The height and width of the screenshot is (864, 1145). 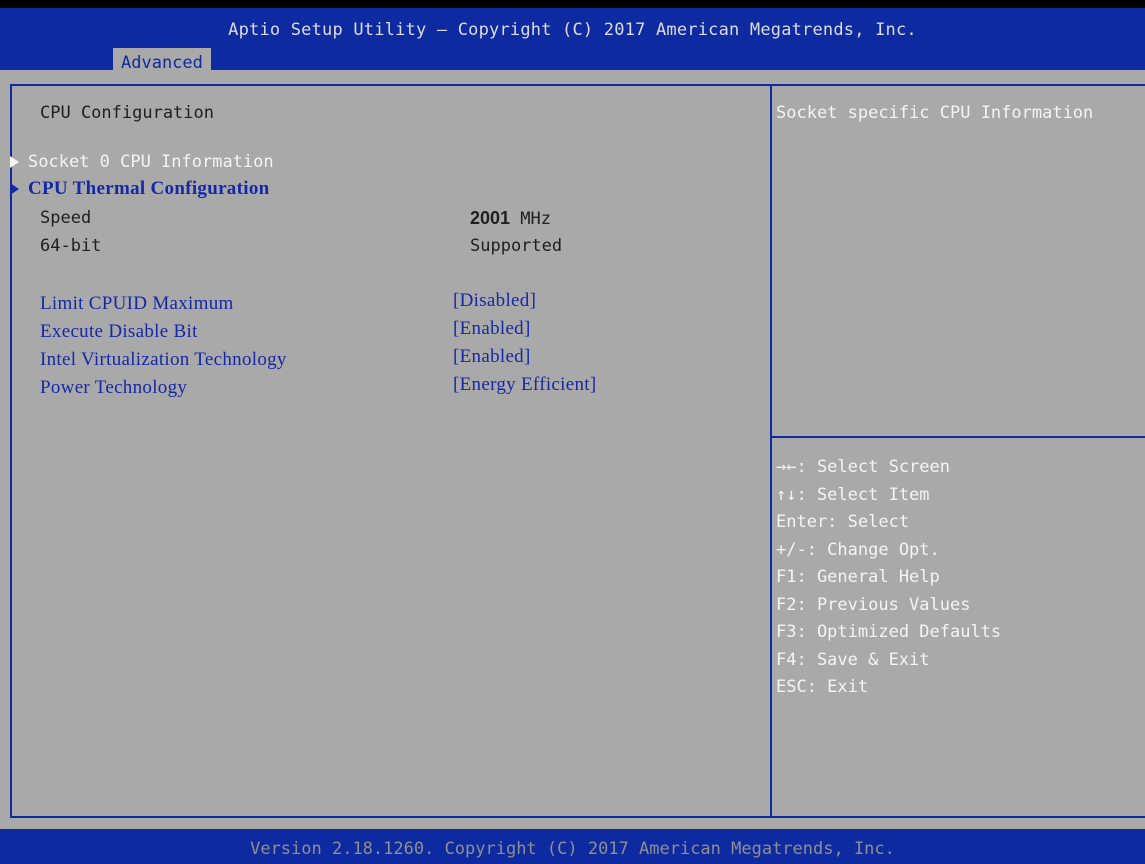 I want to click on key-help-select-screen: →←: Select Screen, so click(x=863, y=467).